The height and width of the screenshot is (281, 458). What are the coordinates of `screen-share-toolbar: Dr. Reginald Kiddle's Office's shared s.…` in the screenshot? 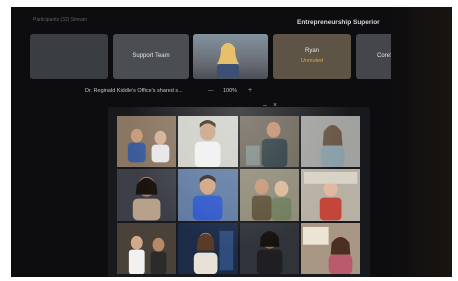 It's located at (229, 91).